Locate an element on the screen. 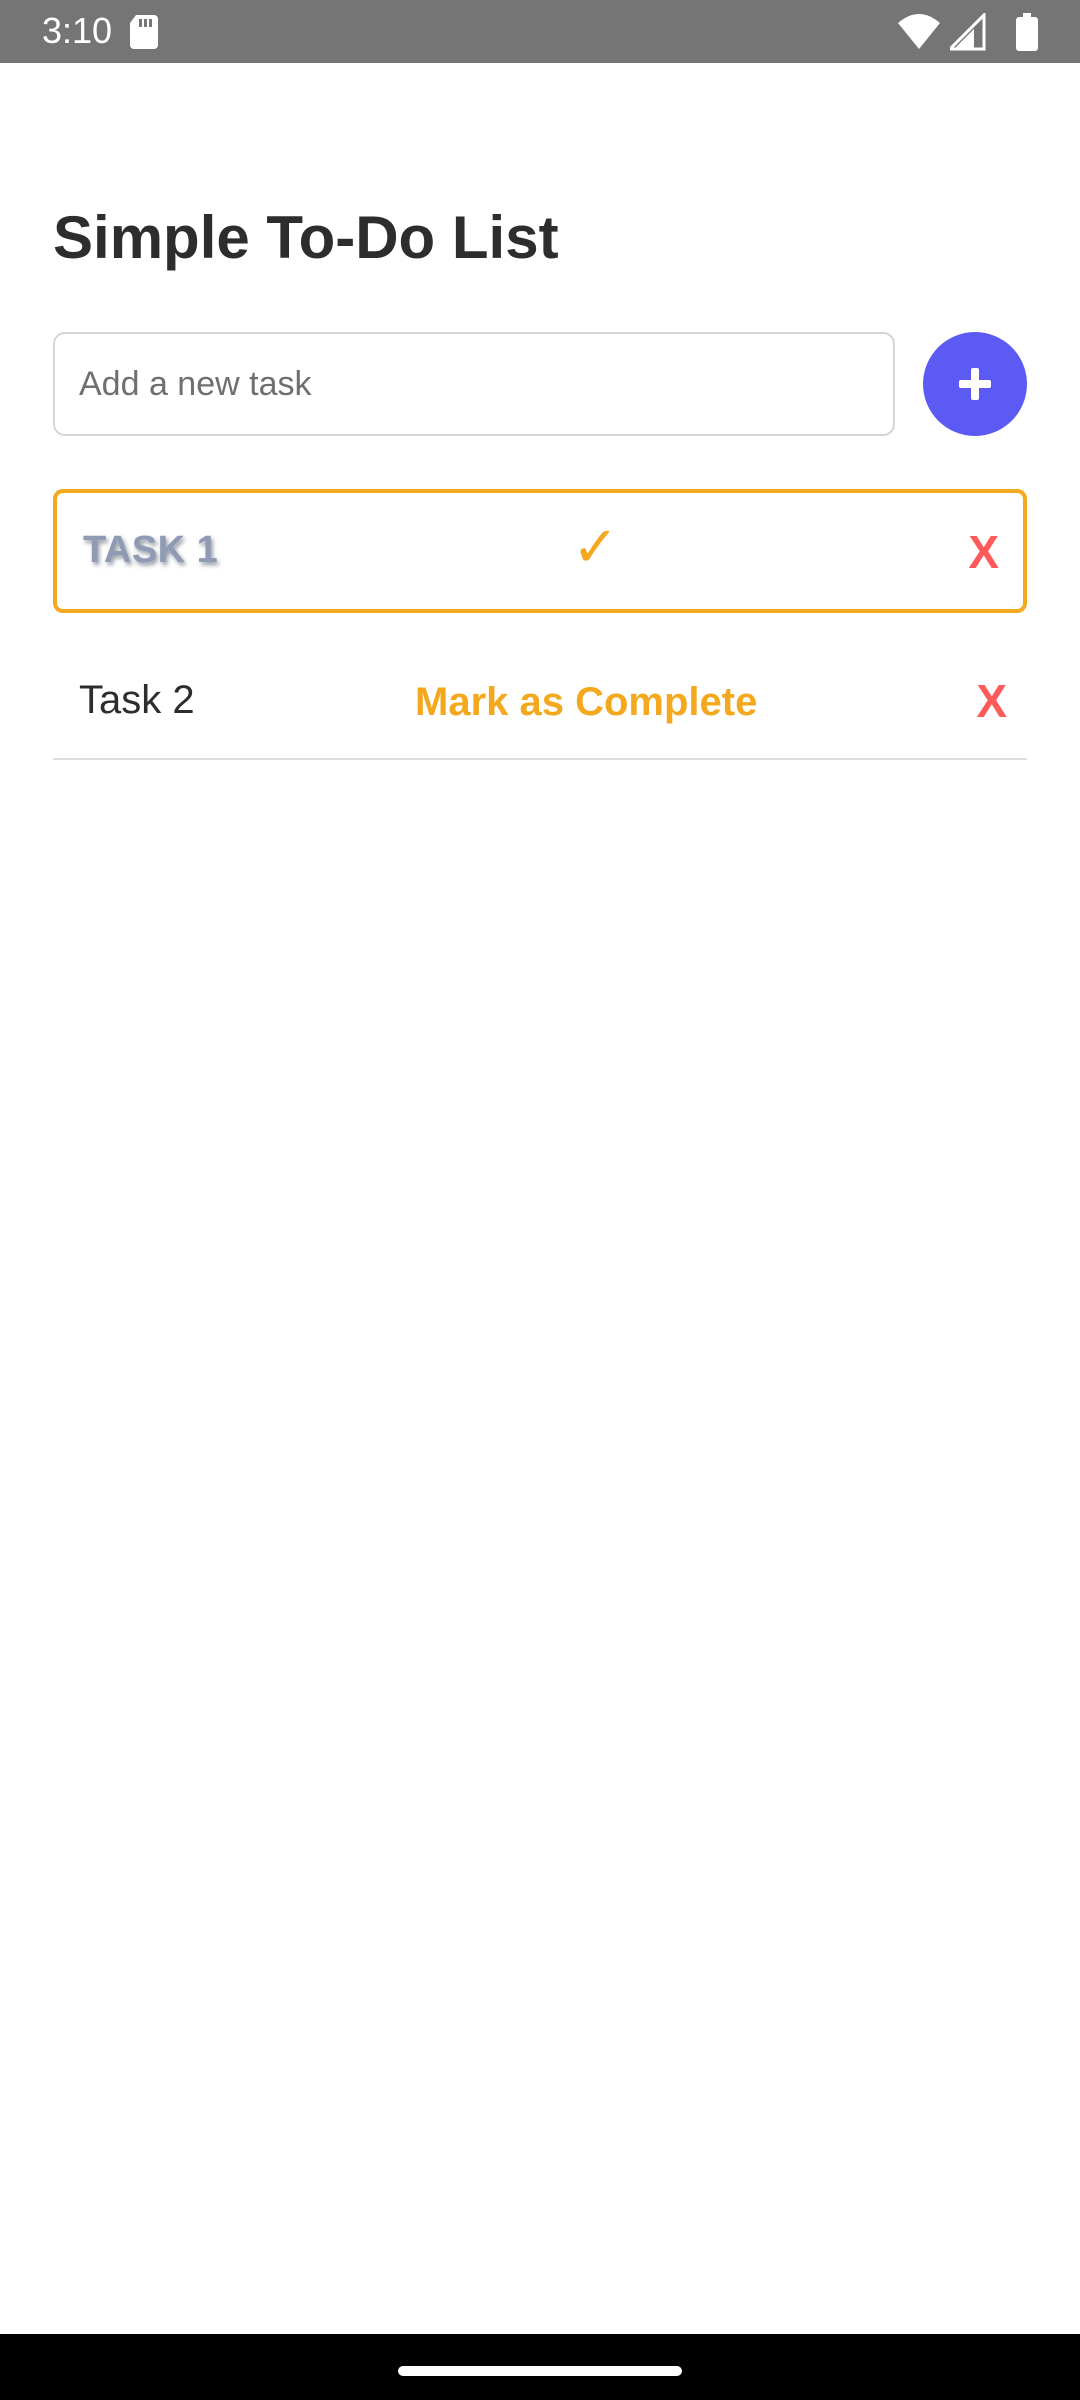 The image size is (1080, 2400). navigation-bar is located at coordinates (540, 2367).